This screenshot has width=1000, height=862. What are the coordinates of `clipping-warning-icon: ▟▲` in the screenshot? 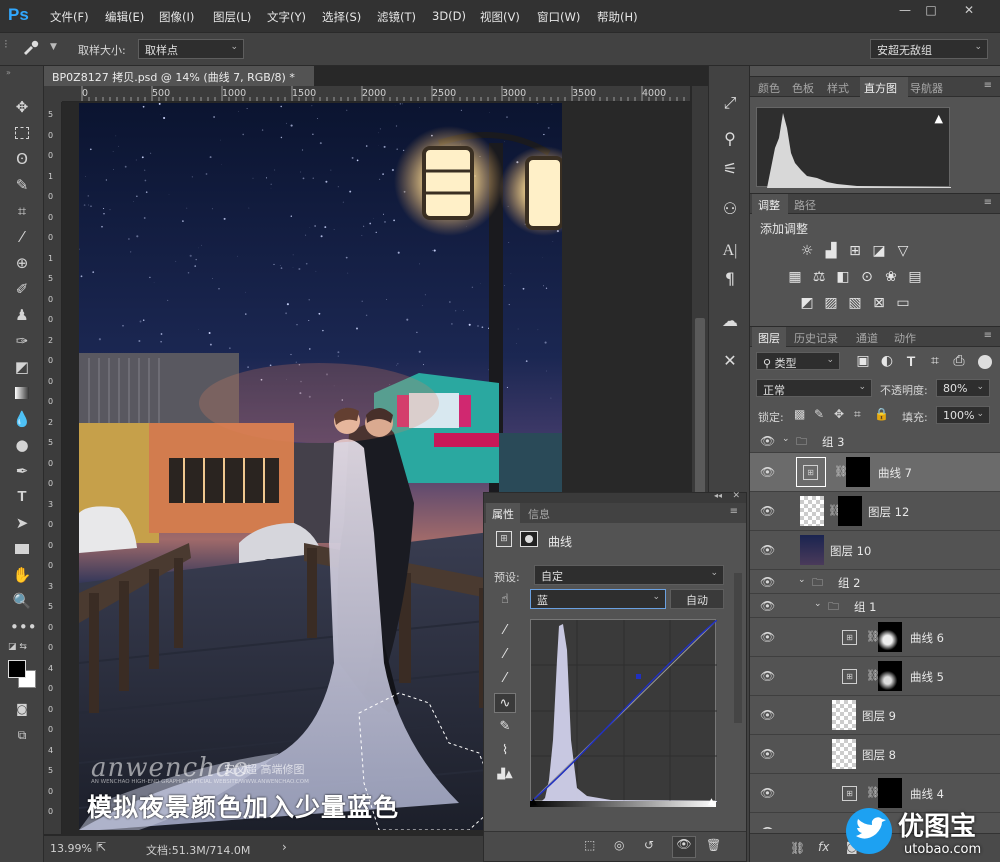 It's located at (505, 775).